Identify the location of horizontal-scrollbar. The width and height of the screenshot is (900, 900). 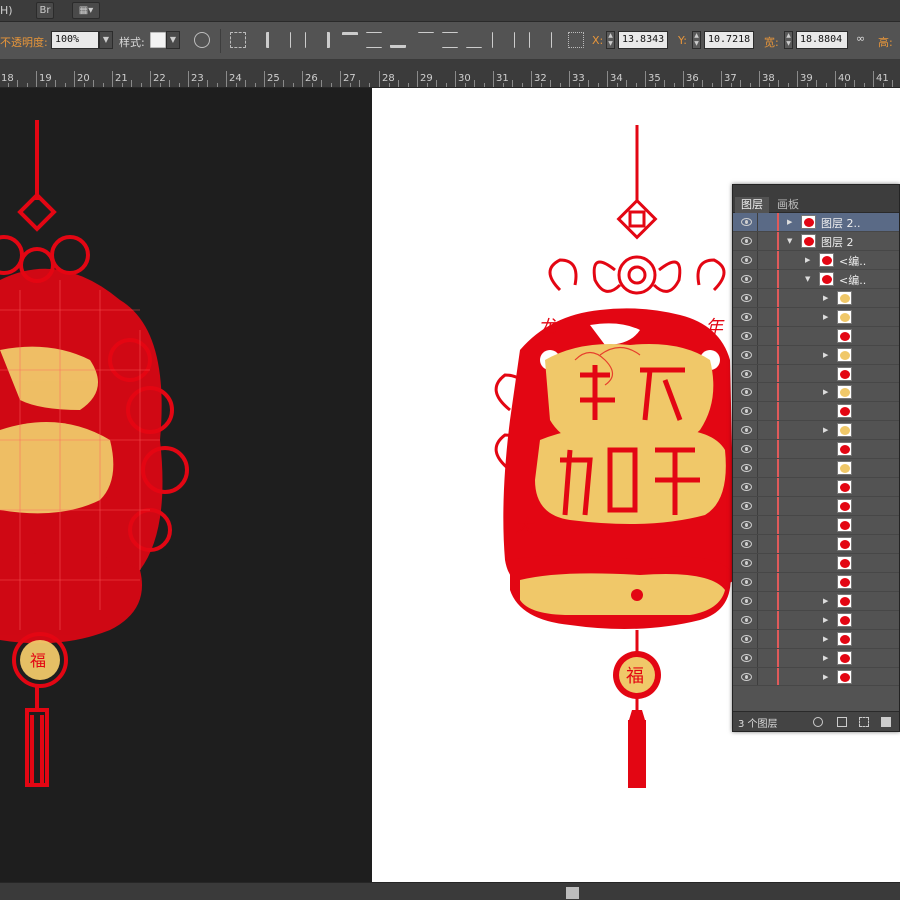
(450, 891).